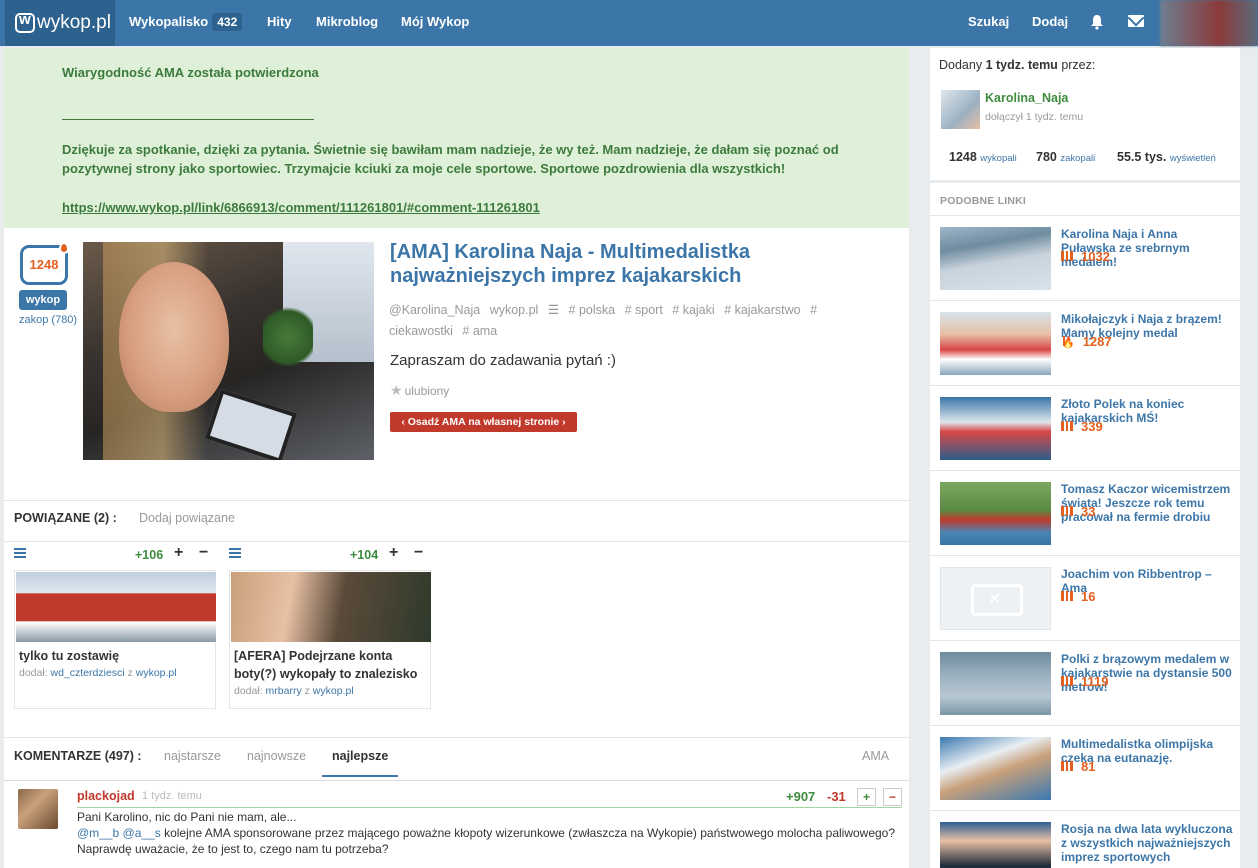 The width and height of the screenshot is (1258, 868). What do you see at coordinates (644, 310) in the screenshot?
I see `tag-sport: # sport` at bounding box center [644, 310].